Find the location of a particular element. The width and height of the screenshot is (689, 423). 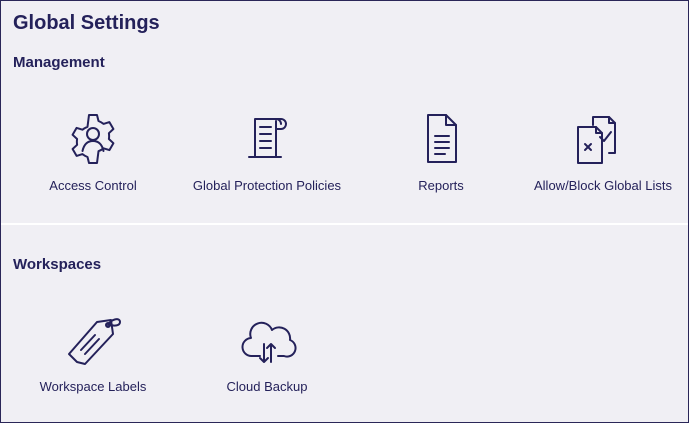

reports-label: Reports is located at coordinates (441, 185).